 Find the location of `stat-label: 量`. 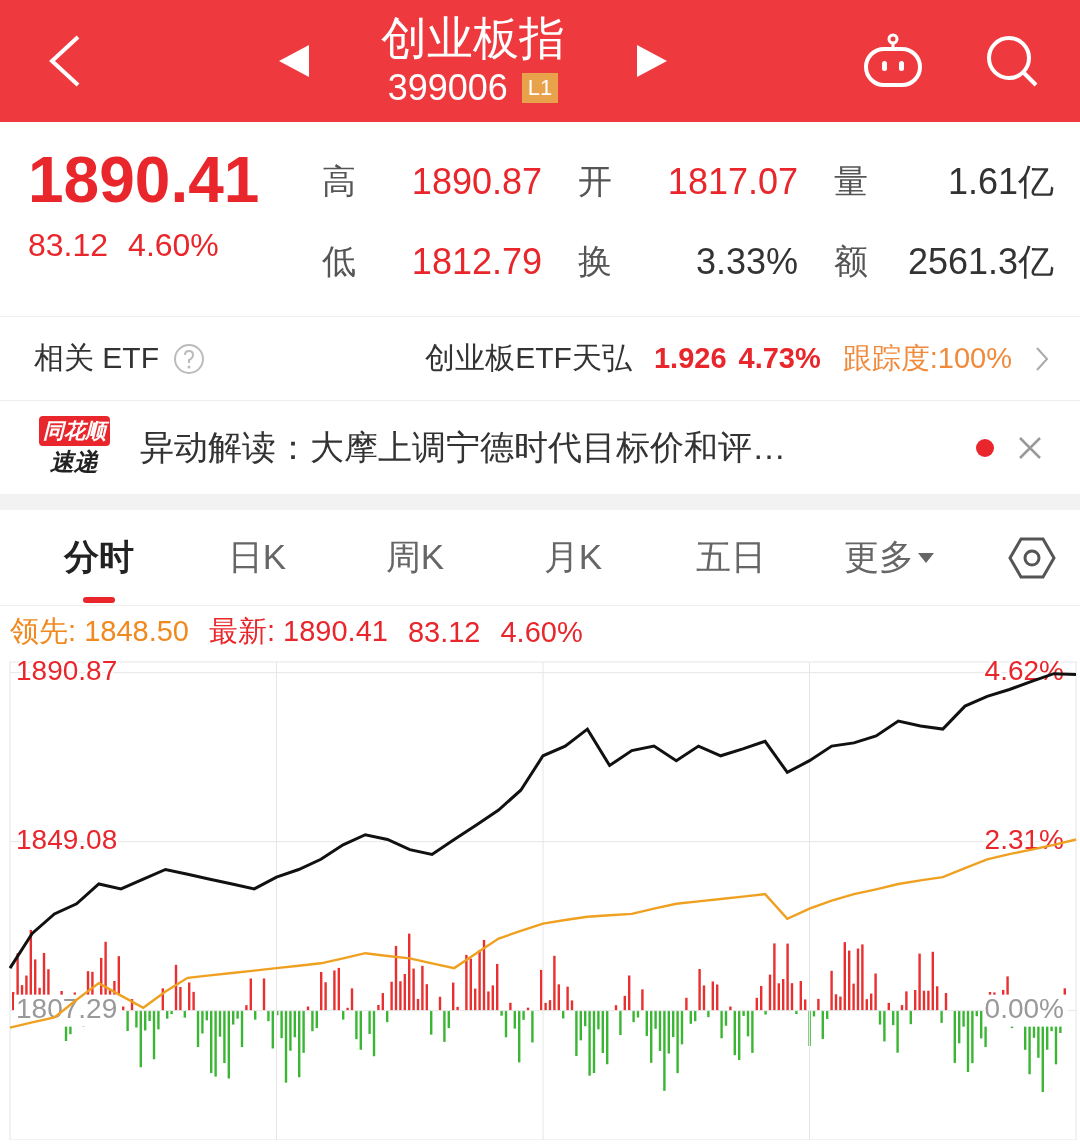

stat-label: 量 is located at coordinates (851, 181).